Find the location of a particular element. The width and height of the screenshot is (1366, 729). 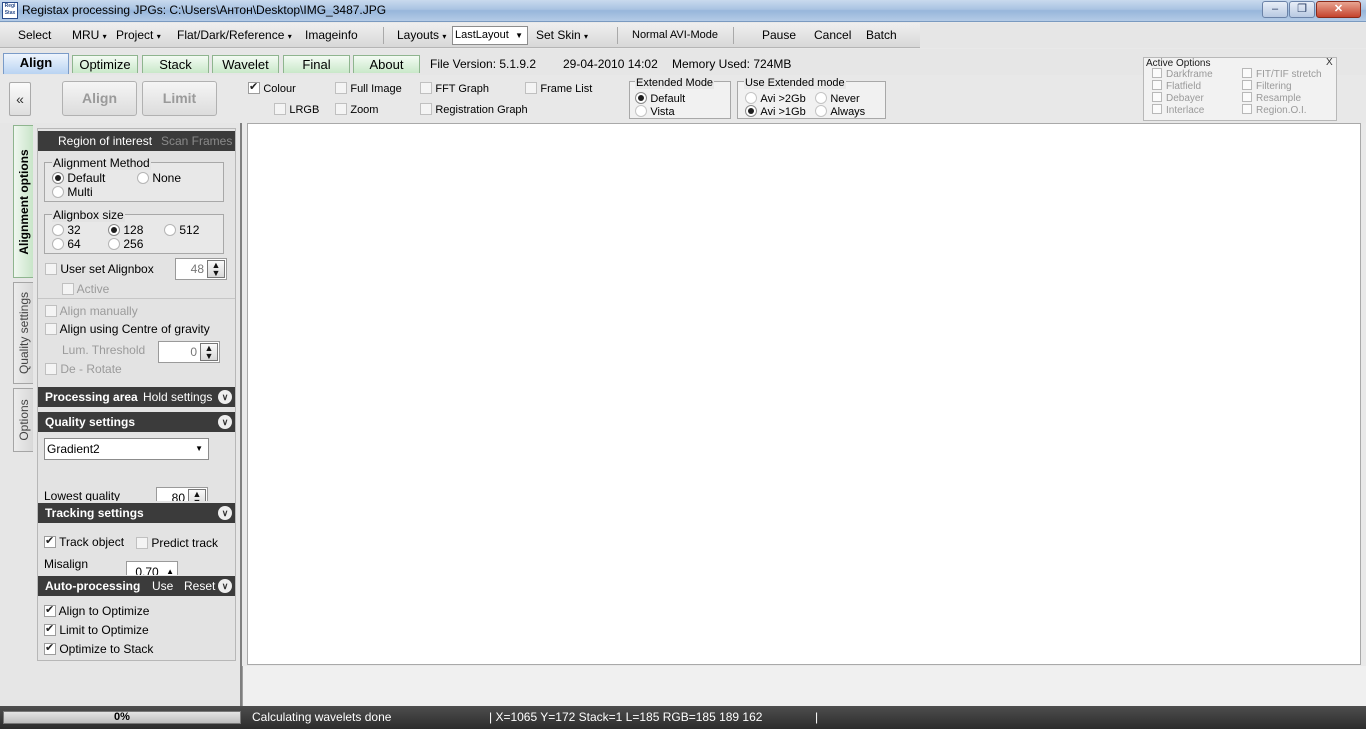

region-of-interest-button: Region of interest is located at coordinates (105, 141).